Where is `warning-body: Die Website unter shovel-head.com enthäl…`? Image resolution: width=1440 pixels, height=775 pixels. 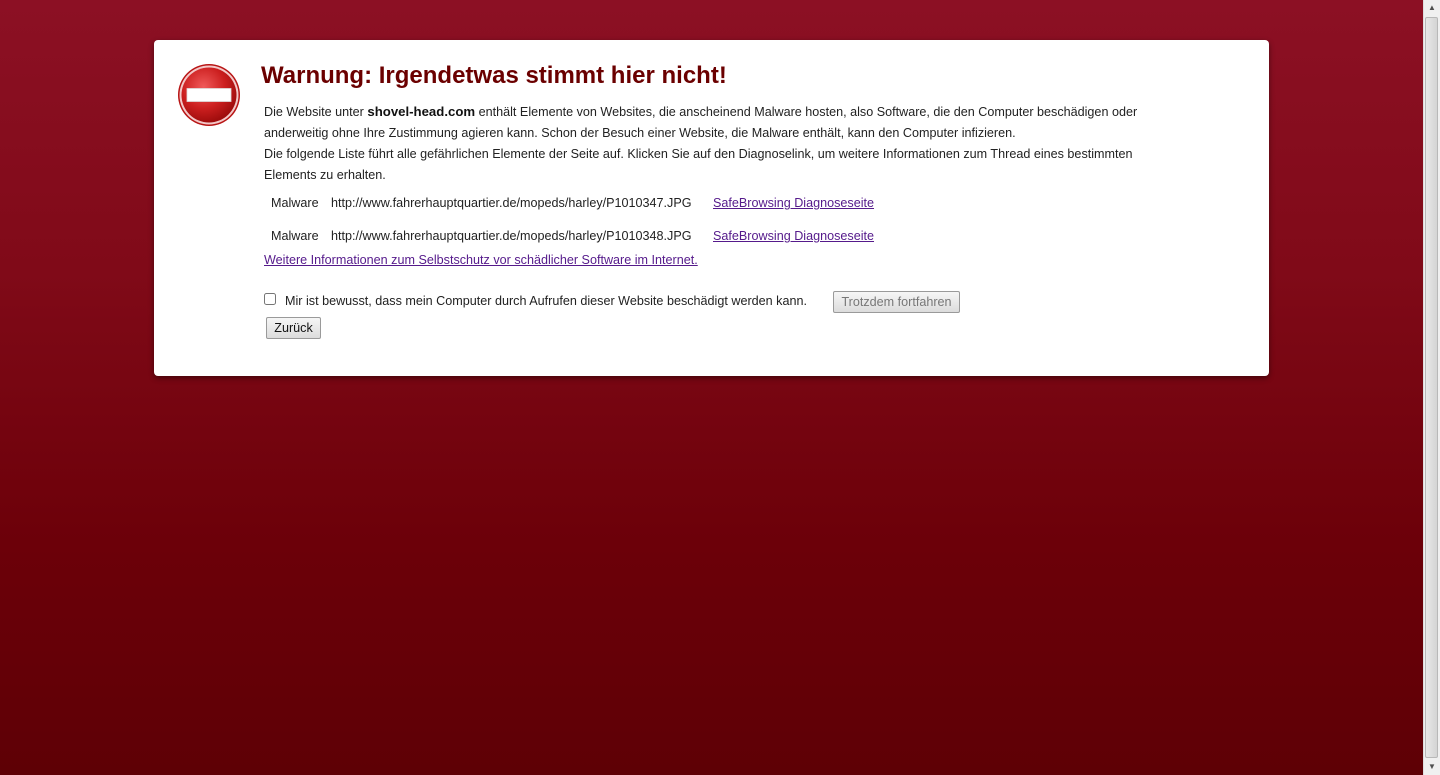 warning-body: Die Website unter shovel-head.com enthäl… is located at coordinates (714, 176).